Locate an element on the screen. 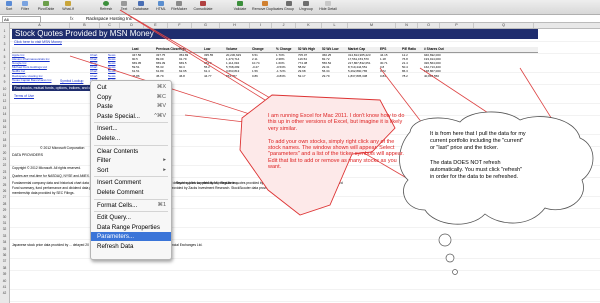 The width and height of the screenshot is (600, 303). cloud-text-line: The data DOES NOT refresh is located at coordinates (465, 162).